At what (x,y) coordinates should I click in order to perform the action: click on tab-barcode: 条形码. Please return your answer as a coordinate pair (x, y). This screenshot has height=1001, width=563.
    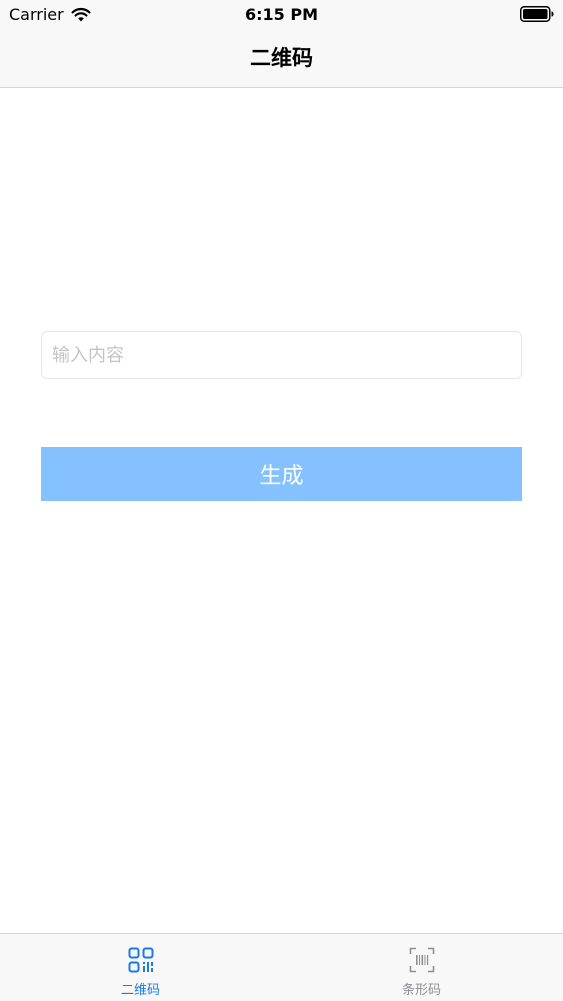
    Looking at the image, I should click on (421, 967).